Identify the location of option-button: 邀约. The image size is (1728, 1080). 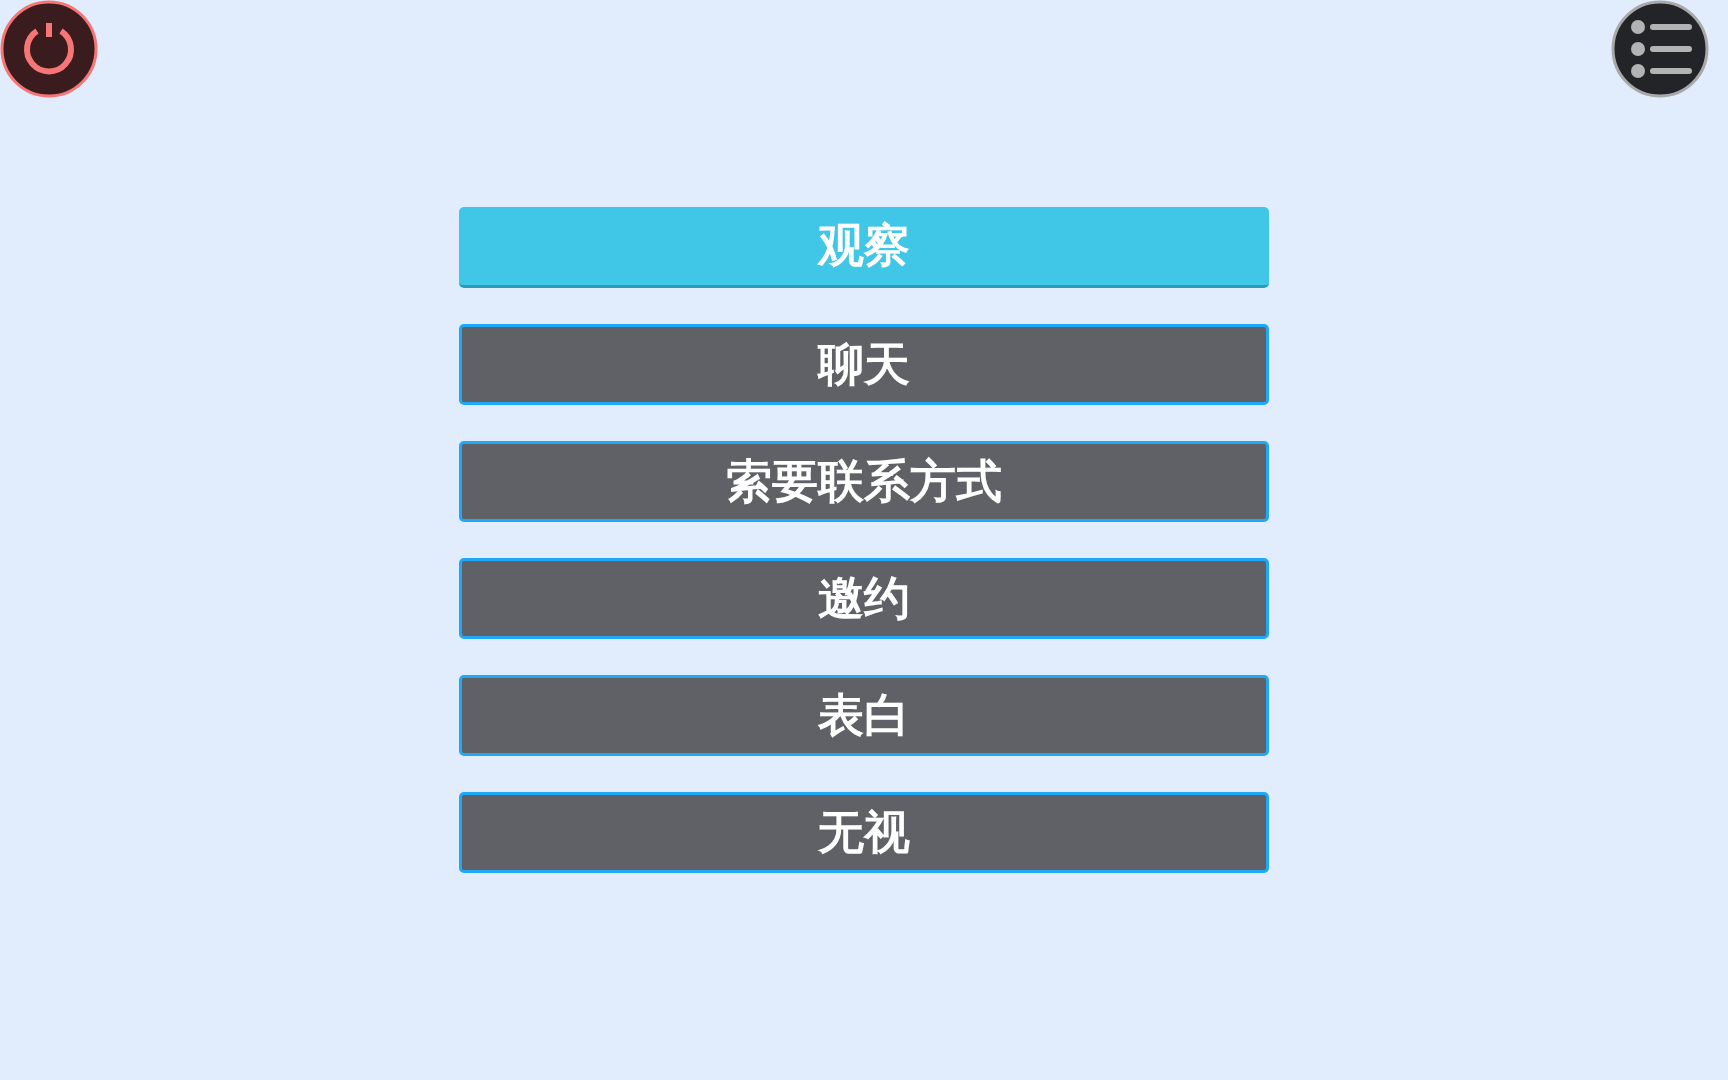
(863, 598).